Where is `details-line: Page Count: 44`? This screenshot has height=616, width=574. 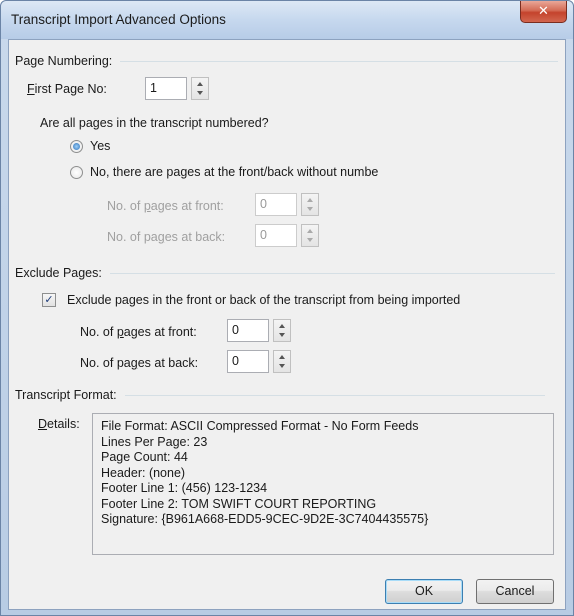
details-line: Page Count: 44 is located at coordinates (144, 457).